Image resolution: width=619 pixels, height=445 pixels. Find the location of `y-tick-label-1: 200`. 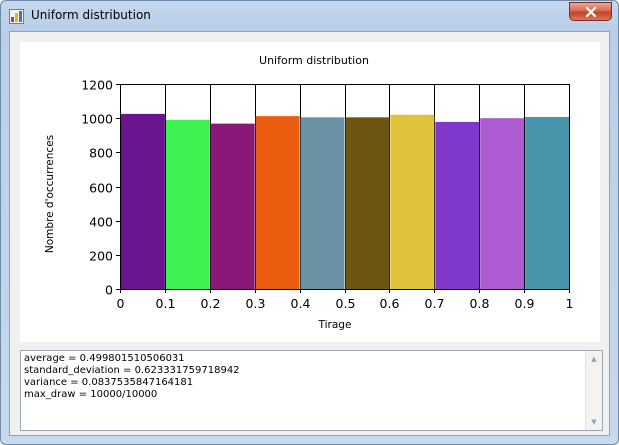

y-tick-label-1: 200 is located at coordinates (101, 256).